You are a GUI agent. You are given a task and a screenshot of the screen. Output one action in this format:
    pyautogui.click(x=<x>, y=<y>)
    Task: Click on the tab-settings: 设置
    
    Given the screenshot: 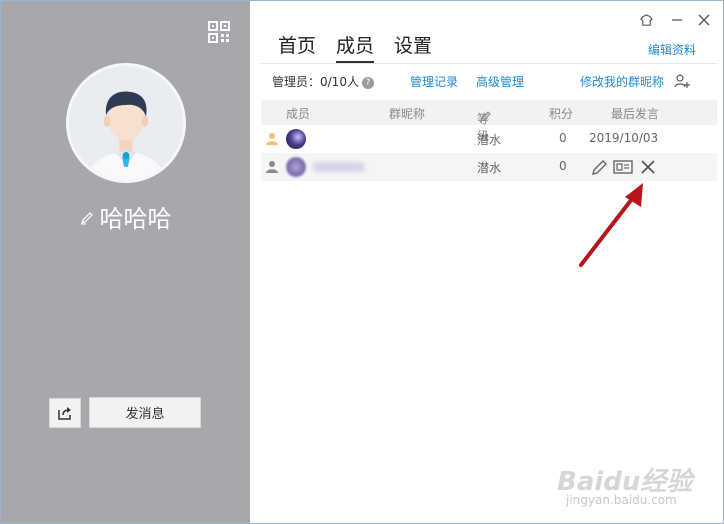 What is the action you would take?
    pyautogui.click(x=413, y=47)
    